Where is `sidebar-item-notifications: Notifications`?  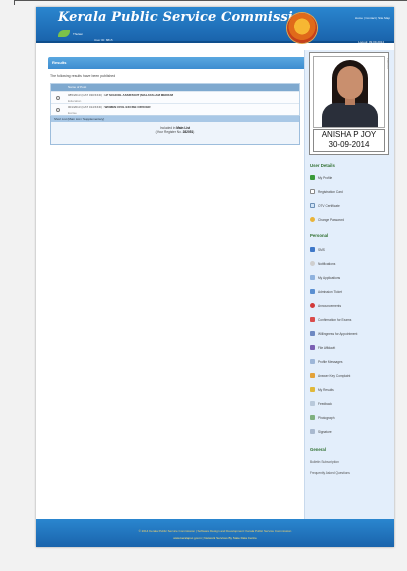
sidebar-item-notifications: Notifications is located at coordinates (322, 263).